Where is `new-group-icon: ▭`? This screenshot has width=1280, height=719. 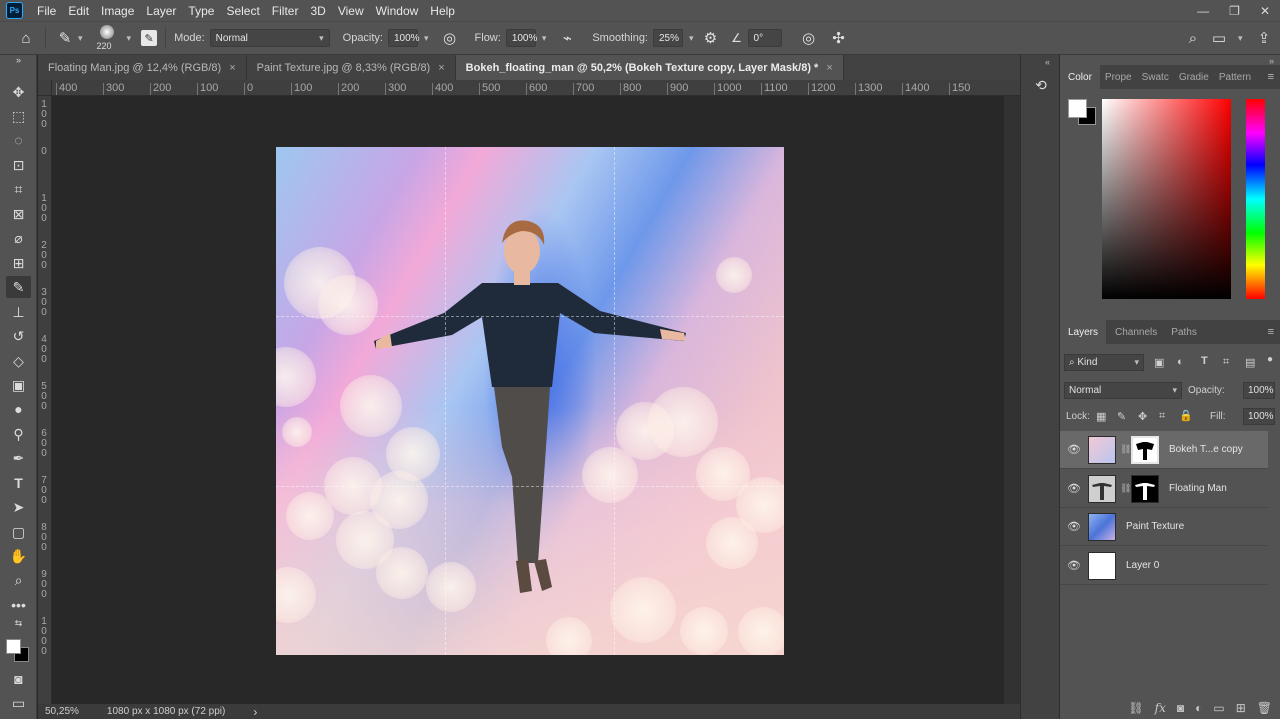 new-group-icon: ▭ is located at coordinates (1218, 708).